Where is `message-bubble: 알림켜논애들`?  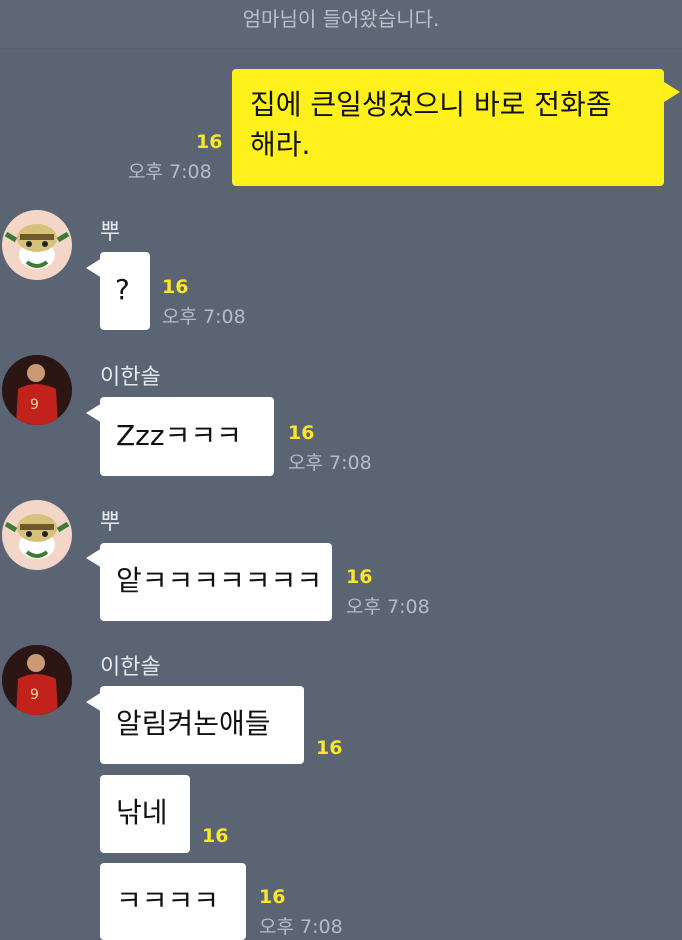 message-bubble: 알림켜논애들 is located at coordinates (202, 725).